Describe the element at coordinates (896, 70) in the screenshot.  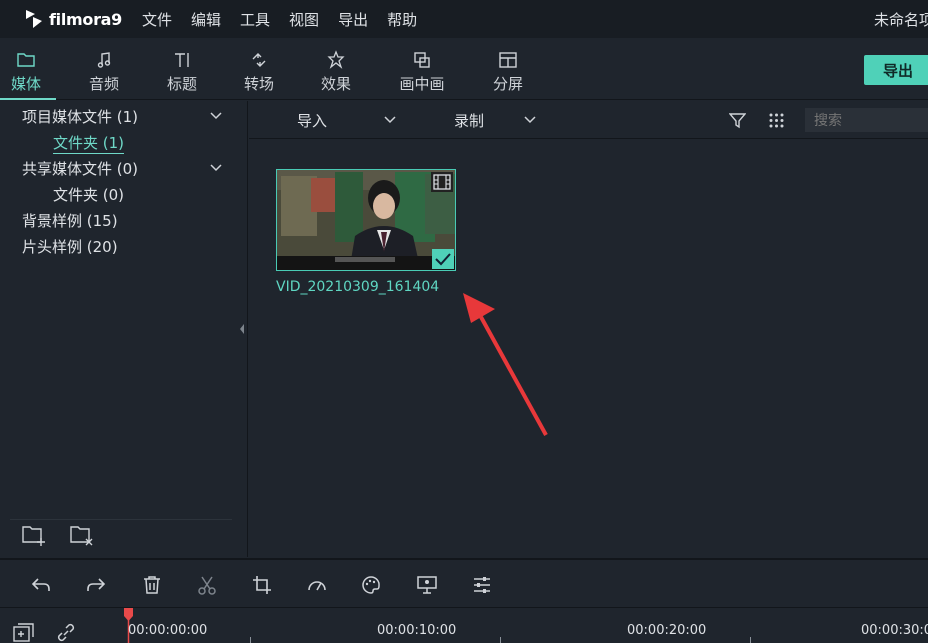
I see `export-button: 导出` at that location.